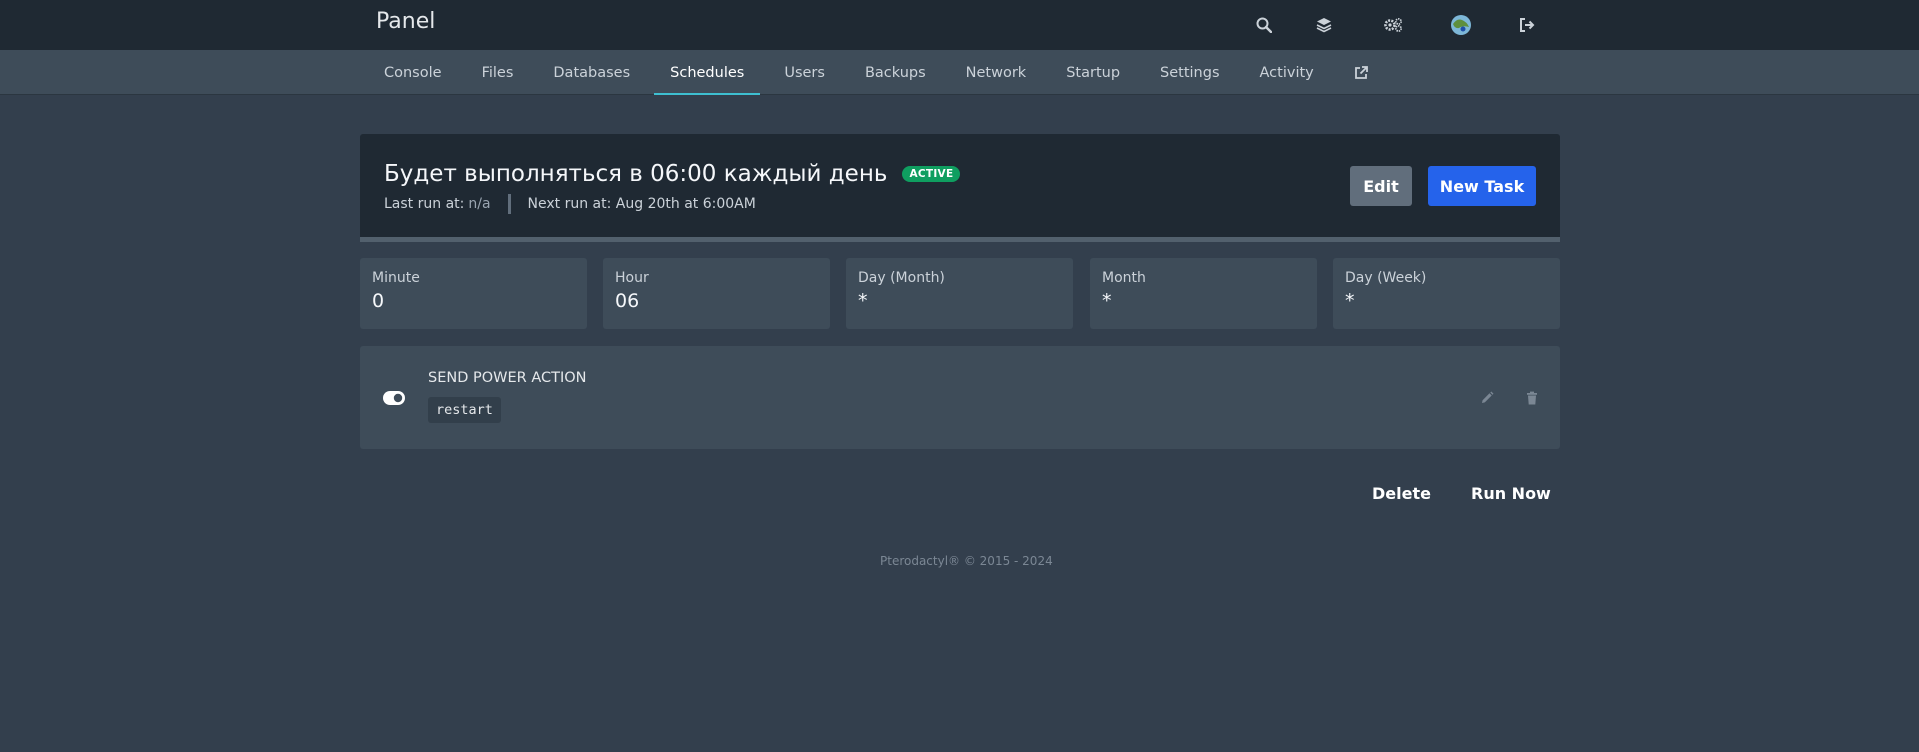 This screenshot has height=752, width=1919. I want to click on tab-databases: Databases, so click(591, 72).